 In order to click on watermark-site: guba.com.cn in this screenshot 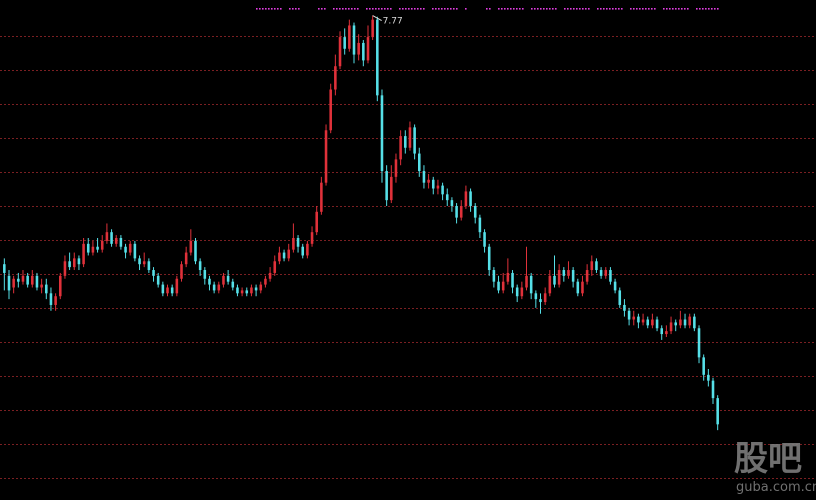, I will do `click(776, 487)`.